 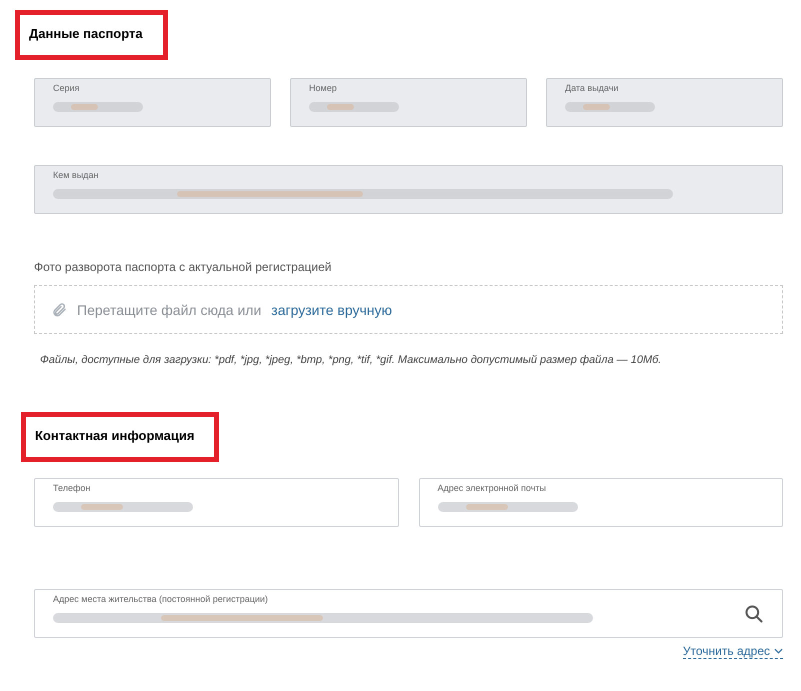 What do you see at coordinates (183, 267) in the screenshot?
I see `upload-label: Фото разворота паспорта с актуальной регистрацией` at bounding box center [183, 267].